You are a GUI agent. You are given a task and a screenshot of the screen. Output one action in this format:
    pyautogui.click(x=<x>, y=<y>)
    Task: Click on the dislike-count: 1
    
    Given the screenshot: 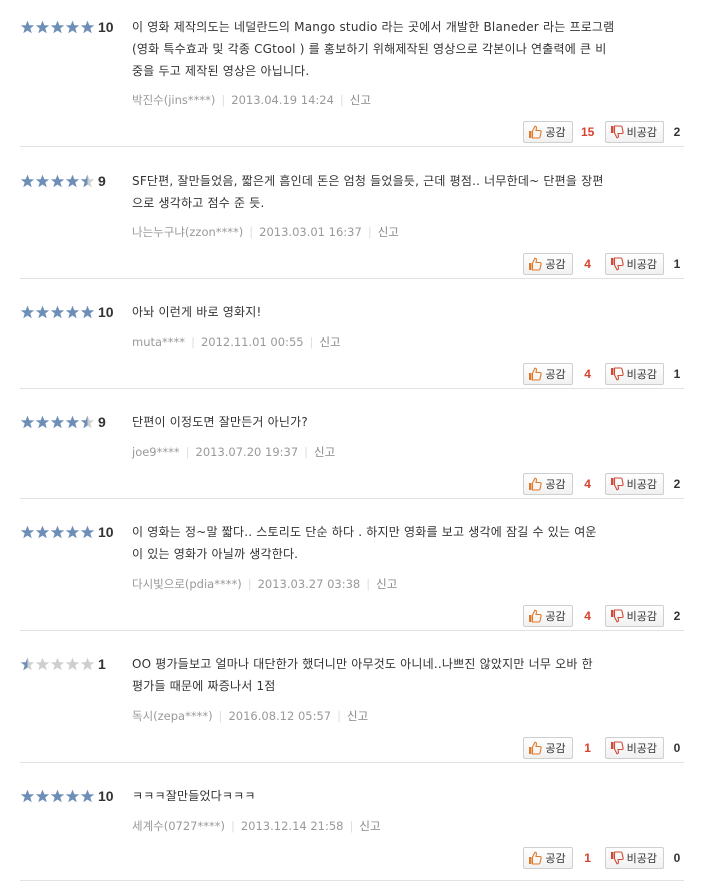 What is the action you would take?
    pyautogui.click(x=677, y=264)
    